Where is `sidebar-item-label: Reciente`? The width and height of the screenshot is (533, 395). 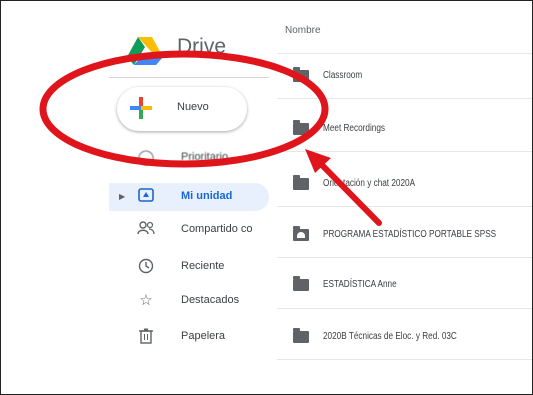
sidebar-item-label: Reciente is located at coordinates (203, 266).